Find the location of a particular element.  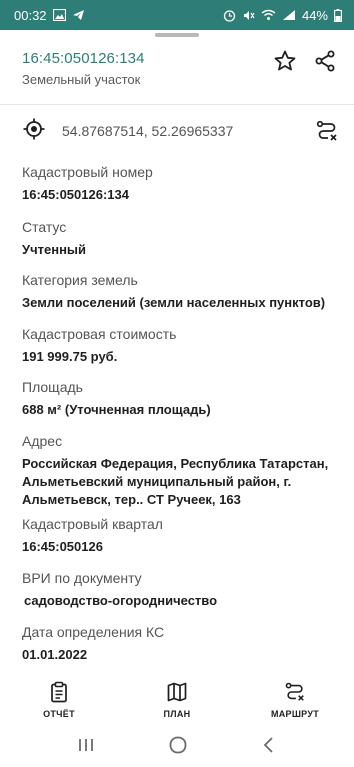

signal-icon is located at coordinates (289, 15).